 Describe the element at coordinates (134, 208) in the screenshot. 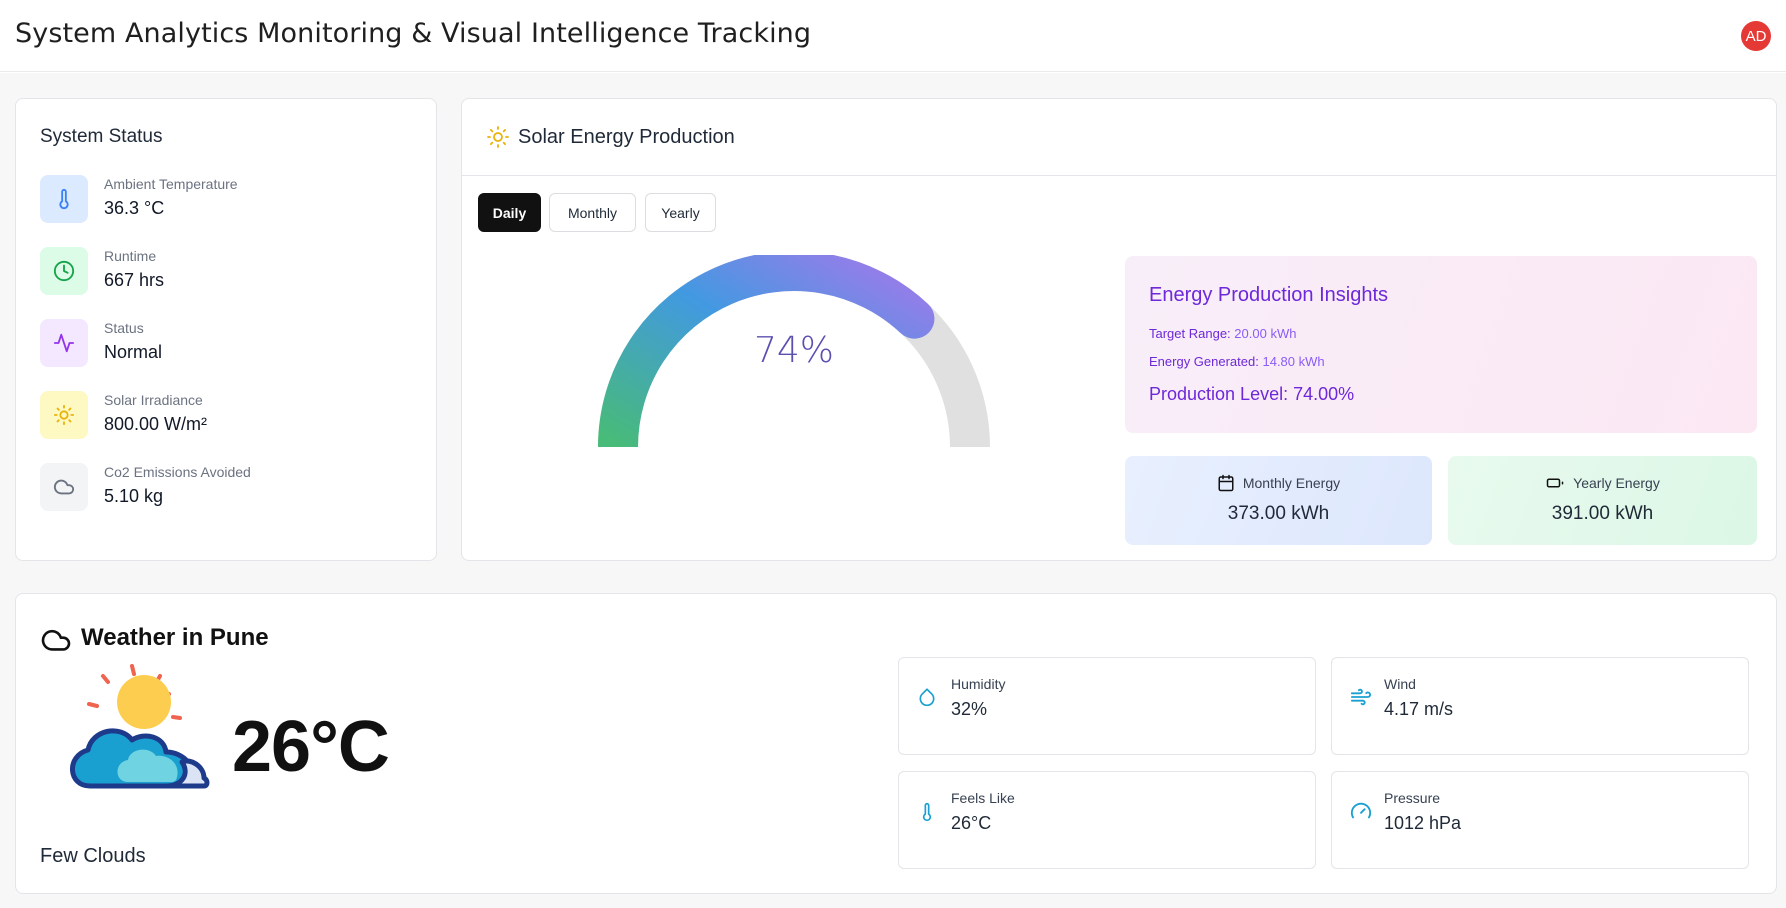

I see `status-value: 36.3 °C` at that location.